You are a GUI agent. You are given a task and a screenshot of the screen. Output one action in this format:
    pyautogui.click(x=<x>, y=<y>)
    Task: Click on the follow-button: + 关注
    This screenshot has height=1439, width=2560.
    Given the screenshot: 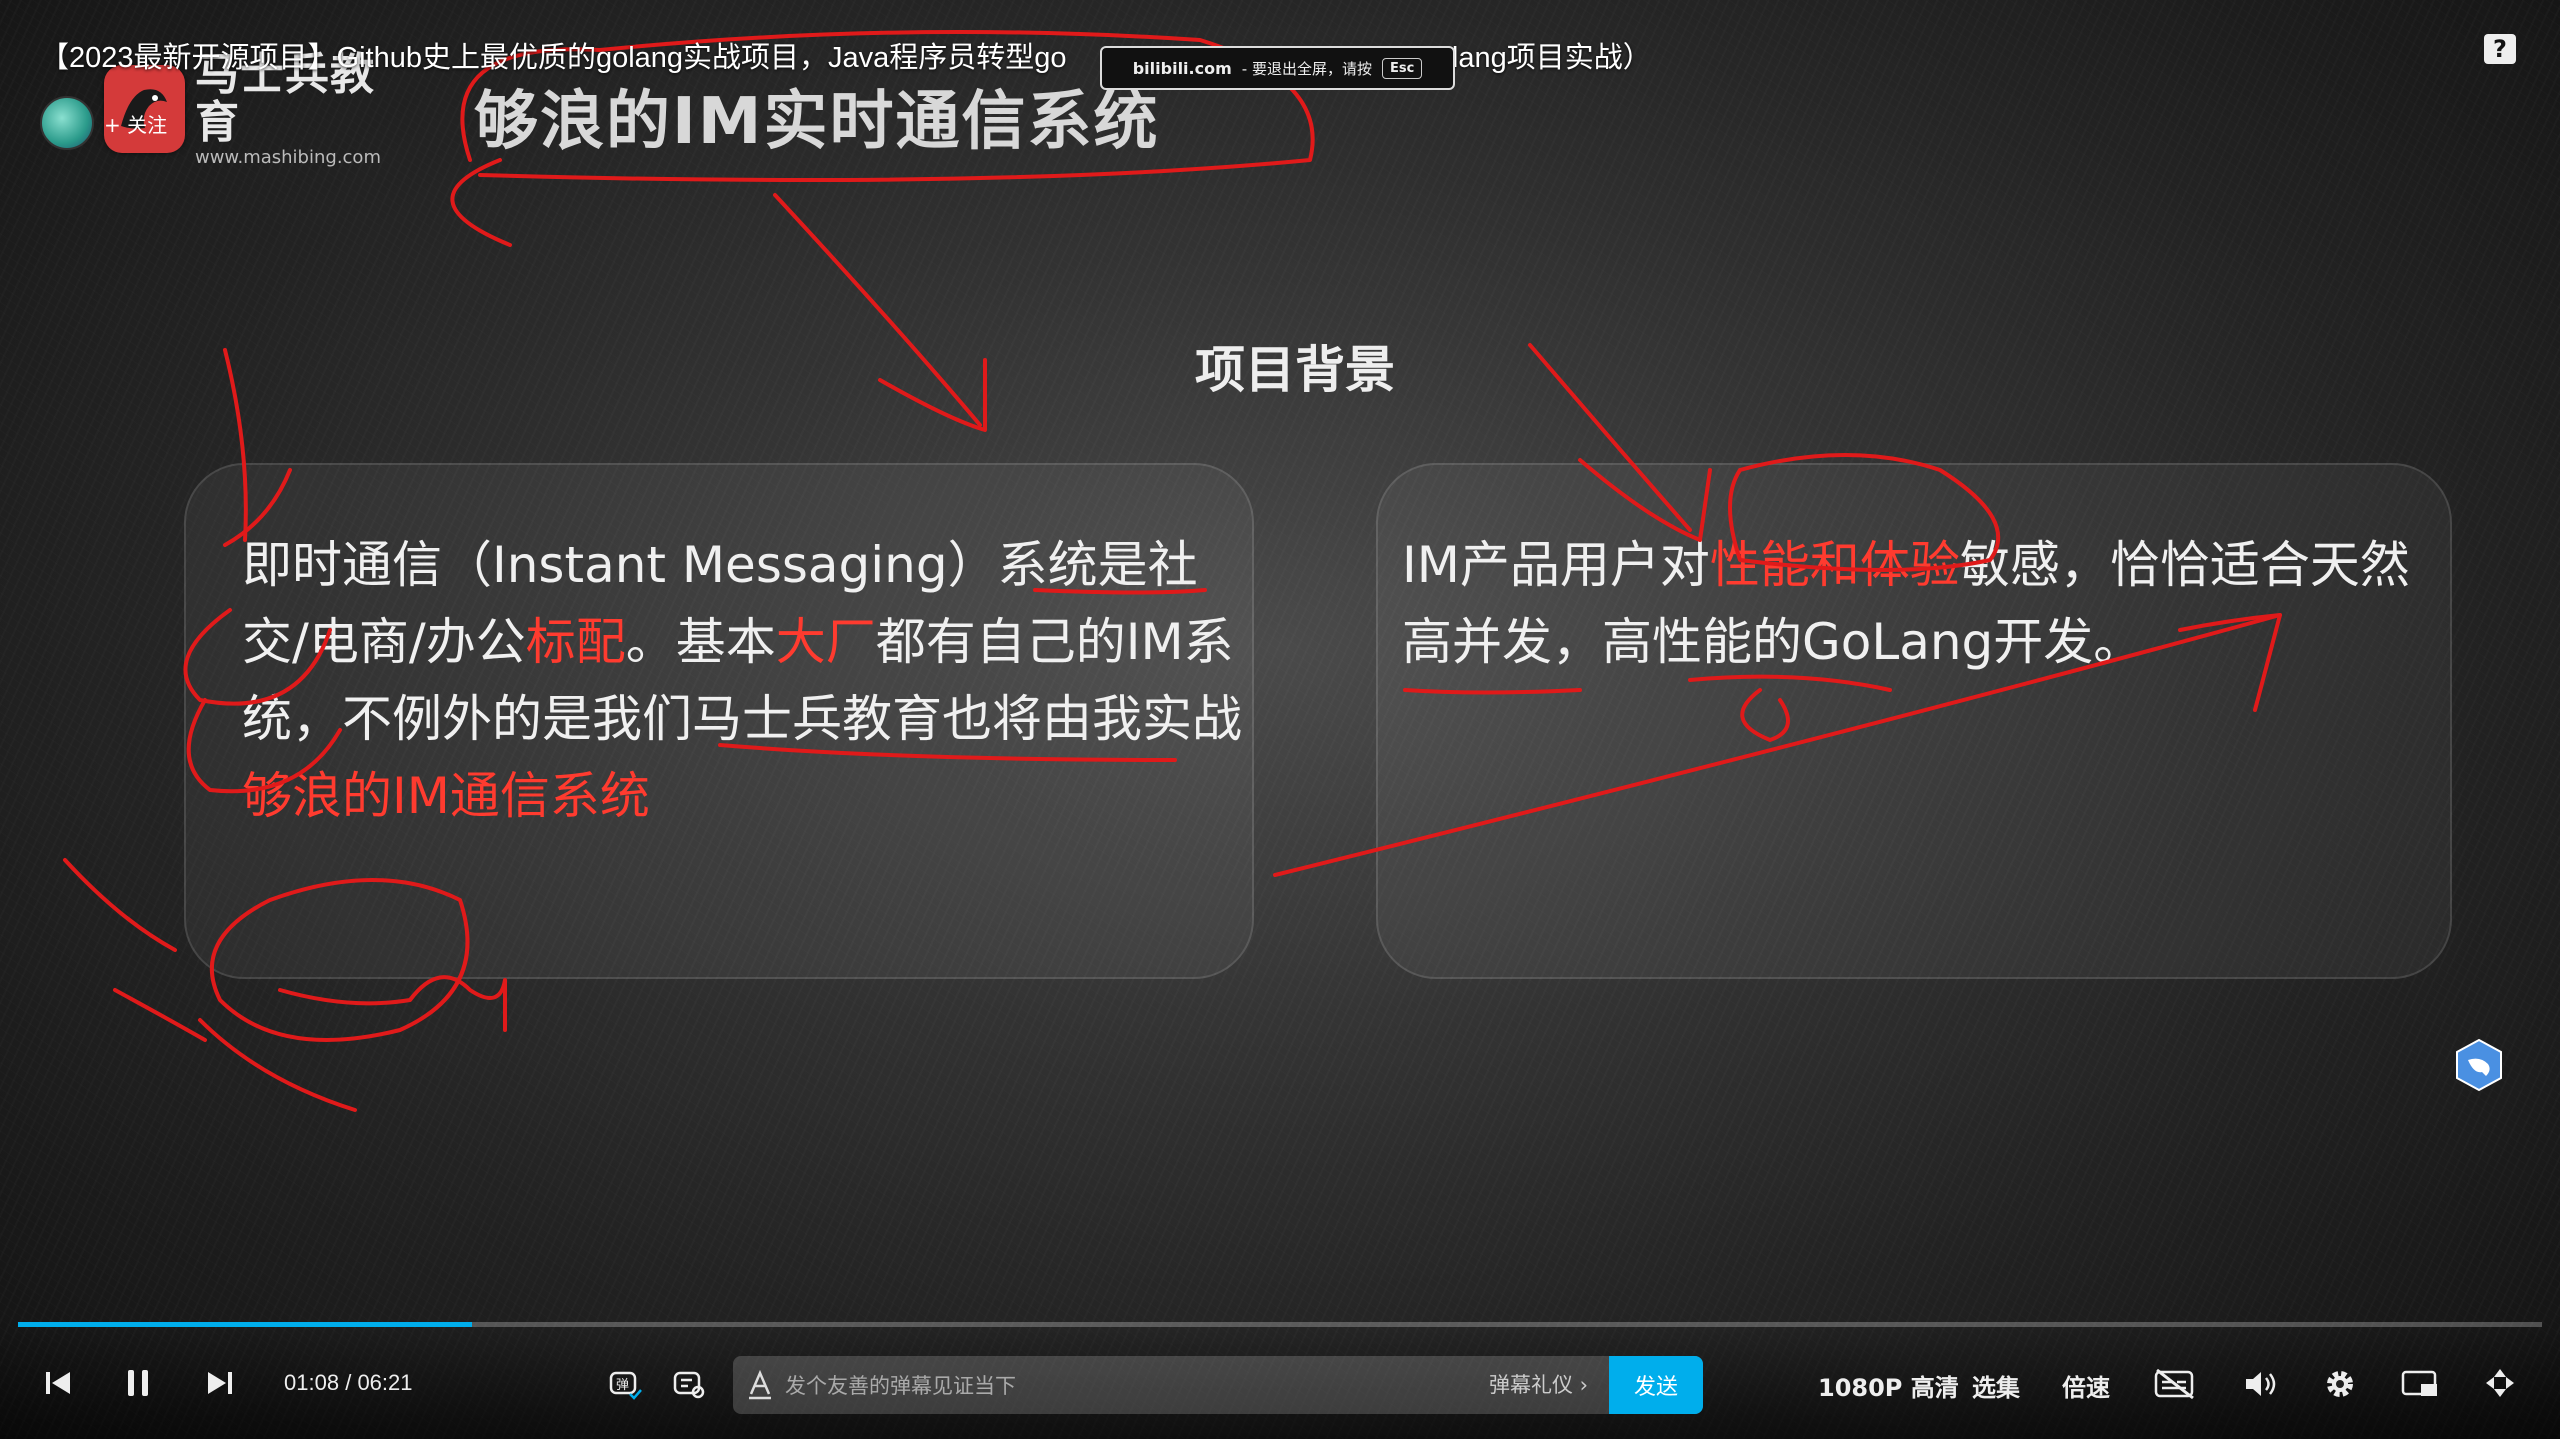 What is the action you would take?
    pyautogui.click(x=135, y=123)
    